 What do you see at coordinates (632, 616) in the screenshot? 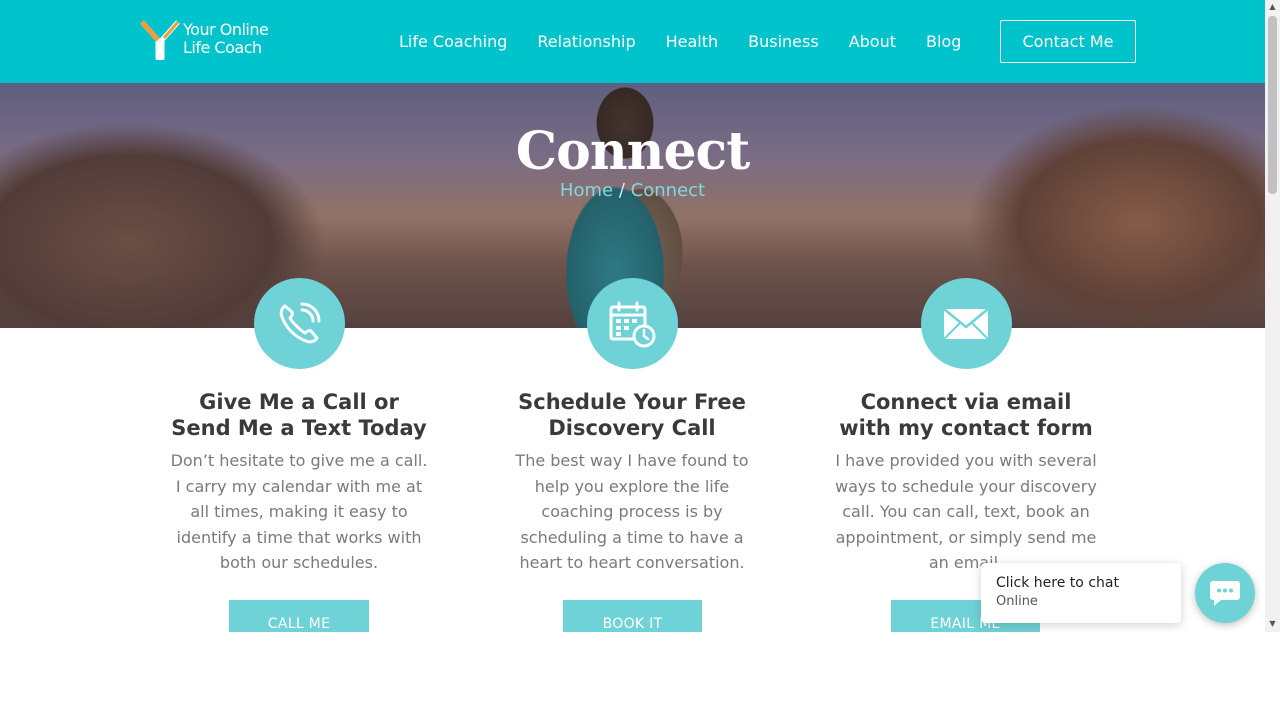
I see `book-it-button: BOOK IT` at bounding box center [632, 616].